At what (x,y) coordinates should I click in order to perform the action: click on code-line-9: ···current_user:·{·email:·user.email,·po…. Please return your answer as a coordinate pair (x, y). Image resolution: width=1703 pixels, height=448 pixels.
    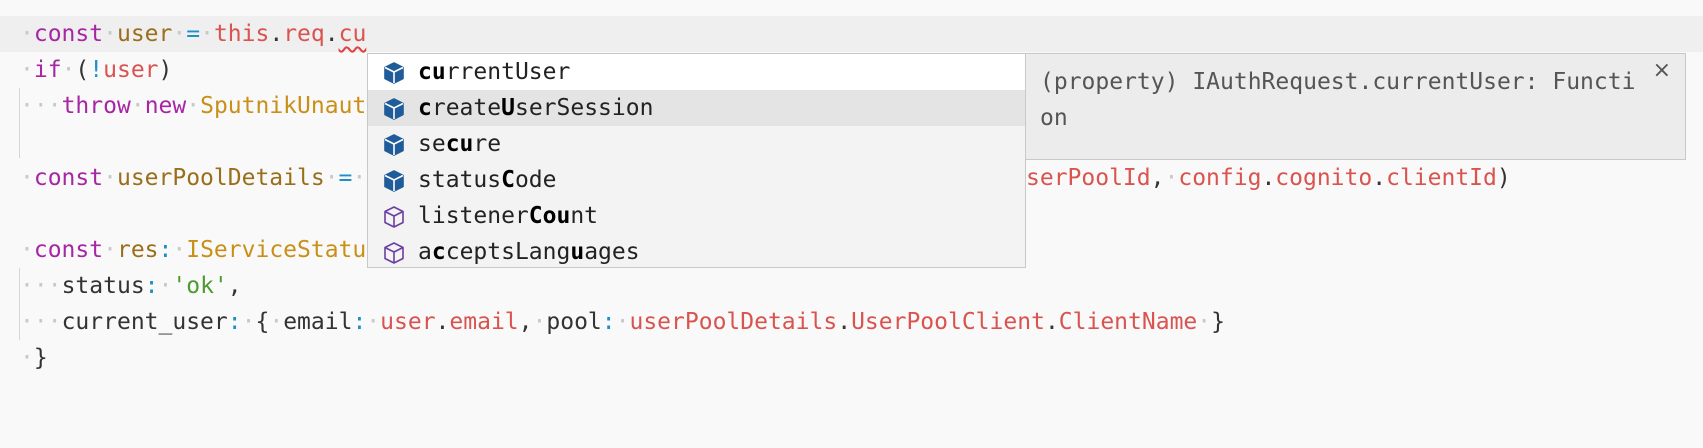
    Looking at the image, I should click on (622, 322).